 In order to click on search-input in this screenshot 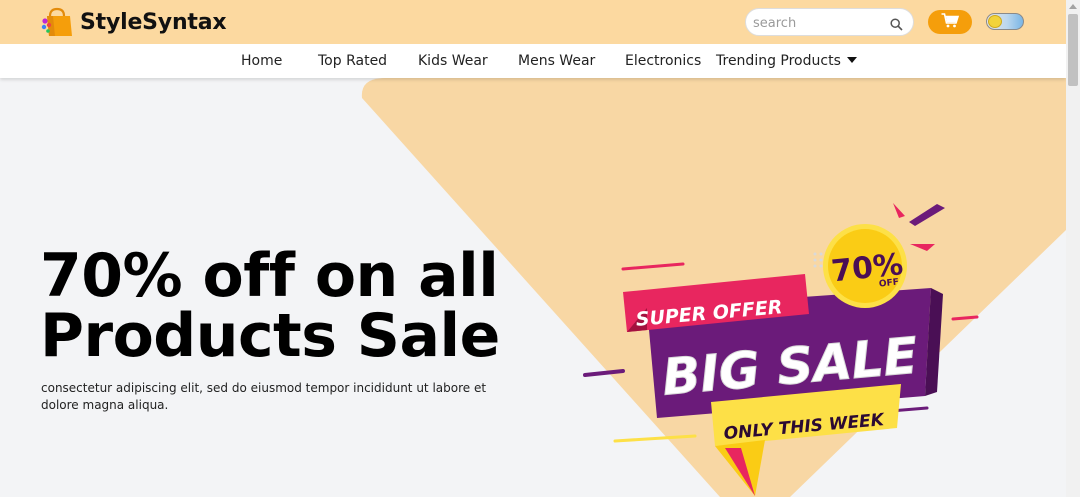, I will do `click(818, 23)`.